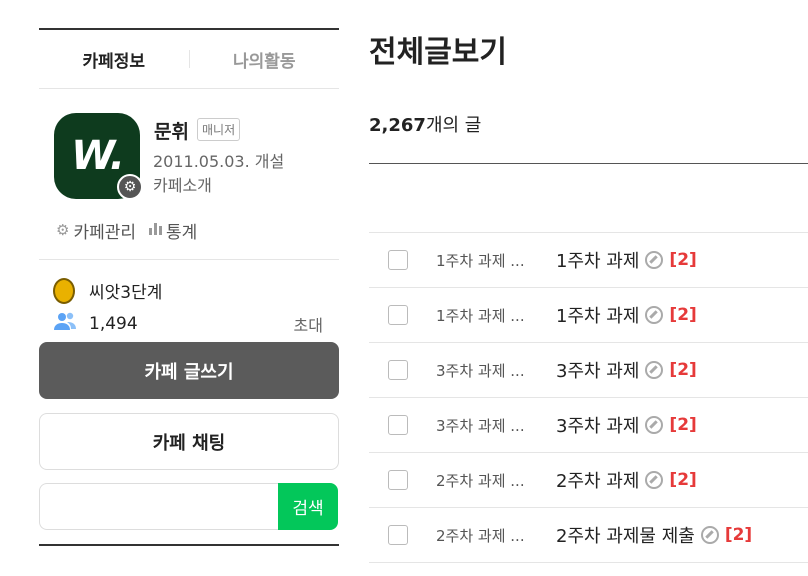 The image size is (808, 576). Describe the element at coordinates (308, 506) in the screenshot. I see `search-button: 검색` at that location.